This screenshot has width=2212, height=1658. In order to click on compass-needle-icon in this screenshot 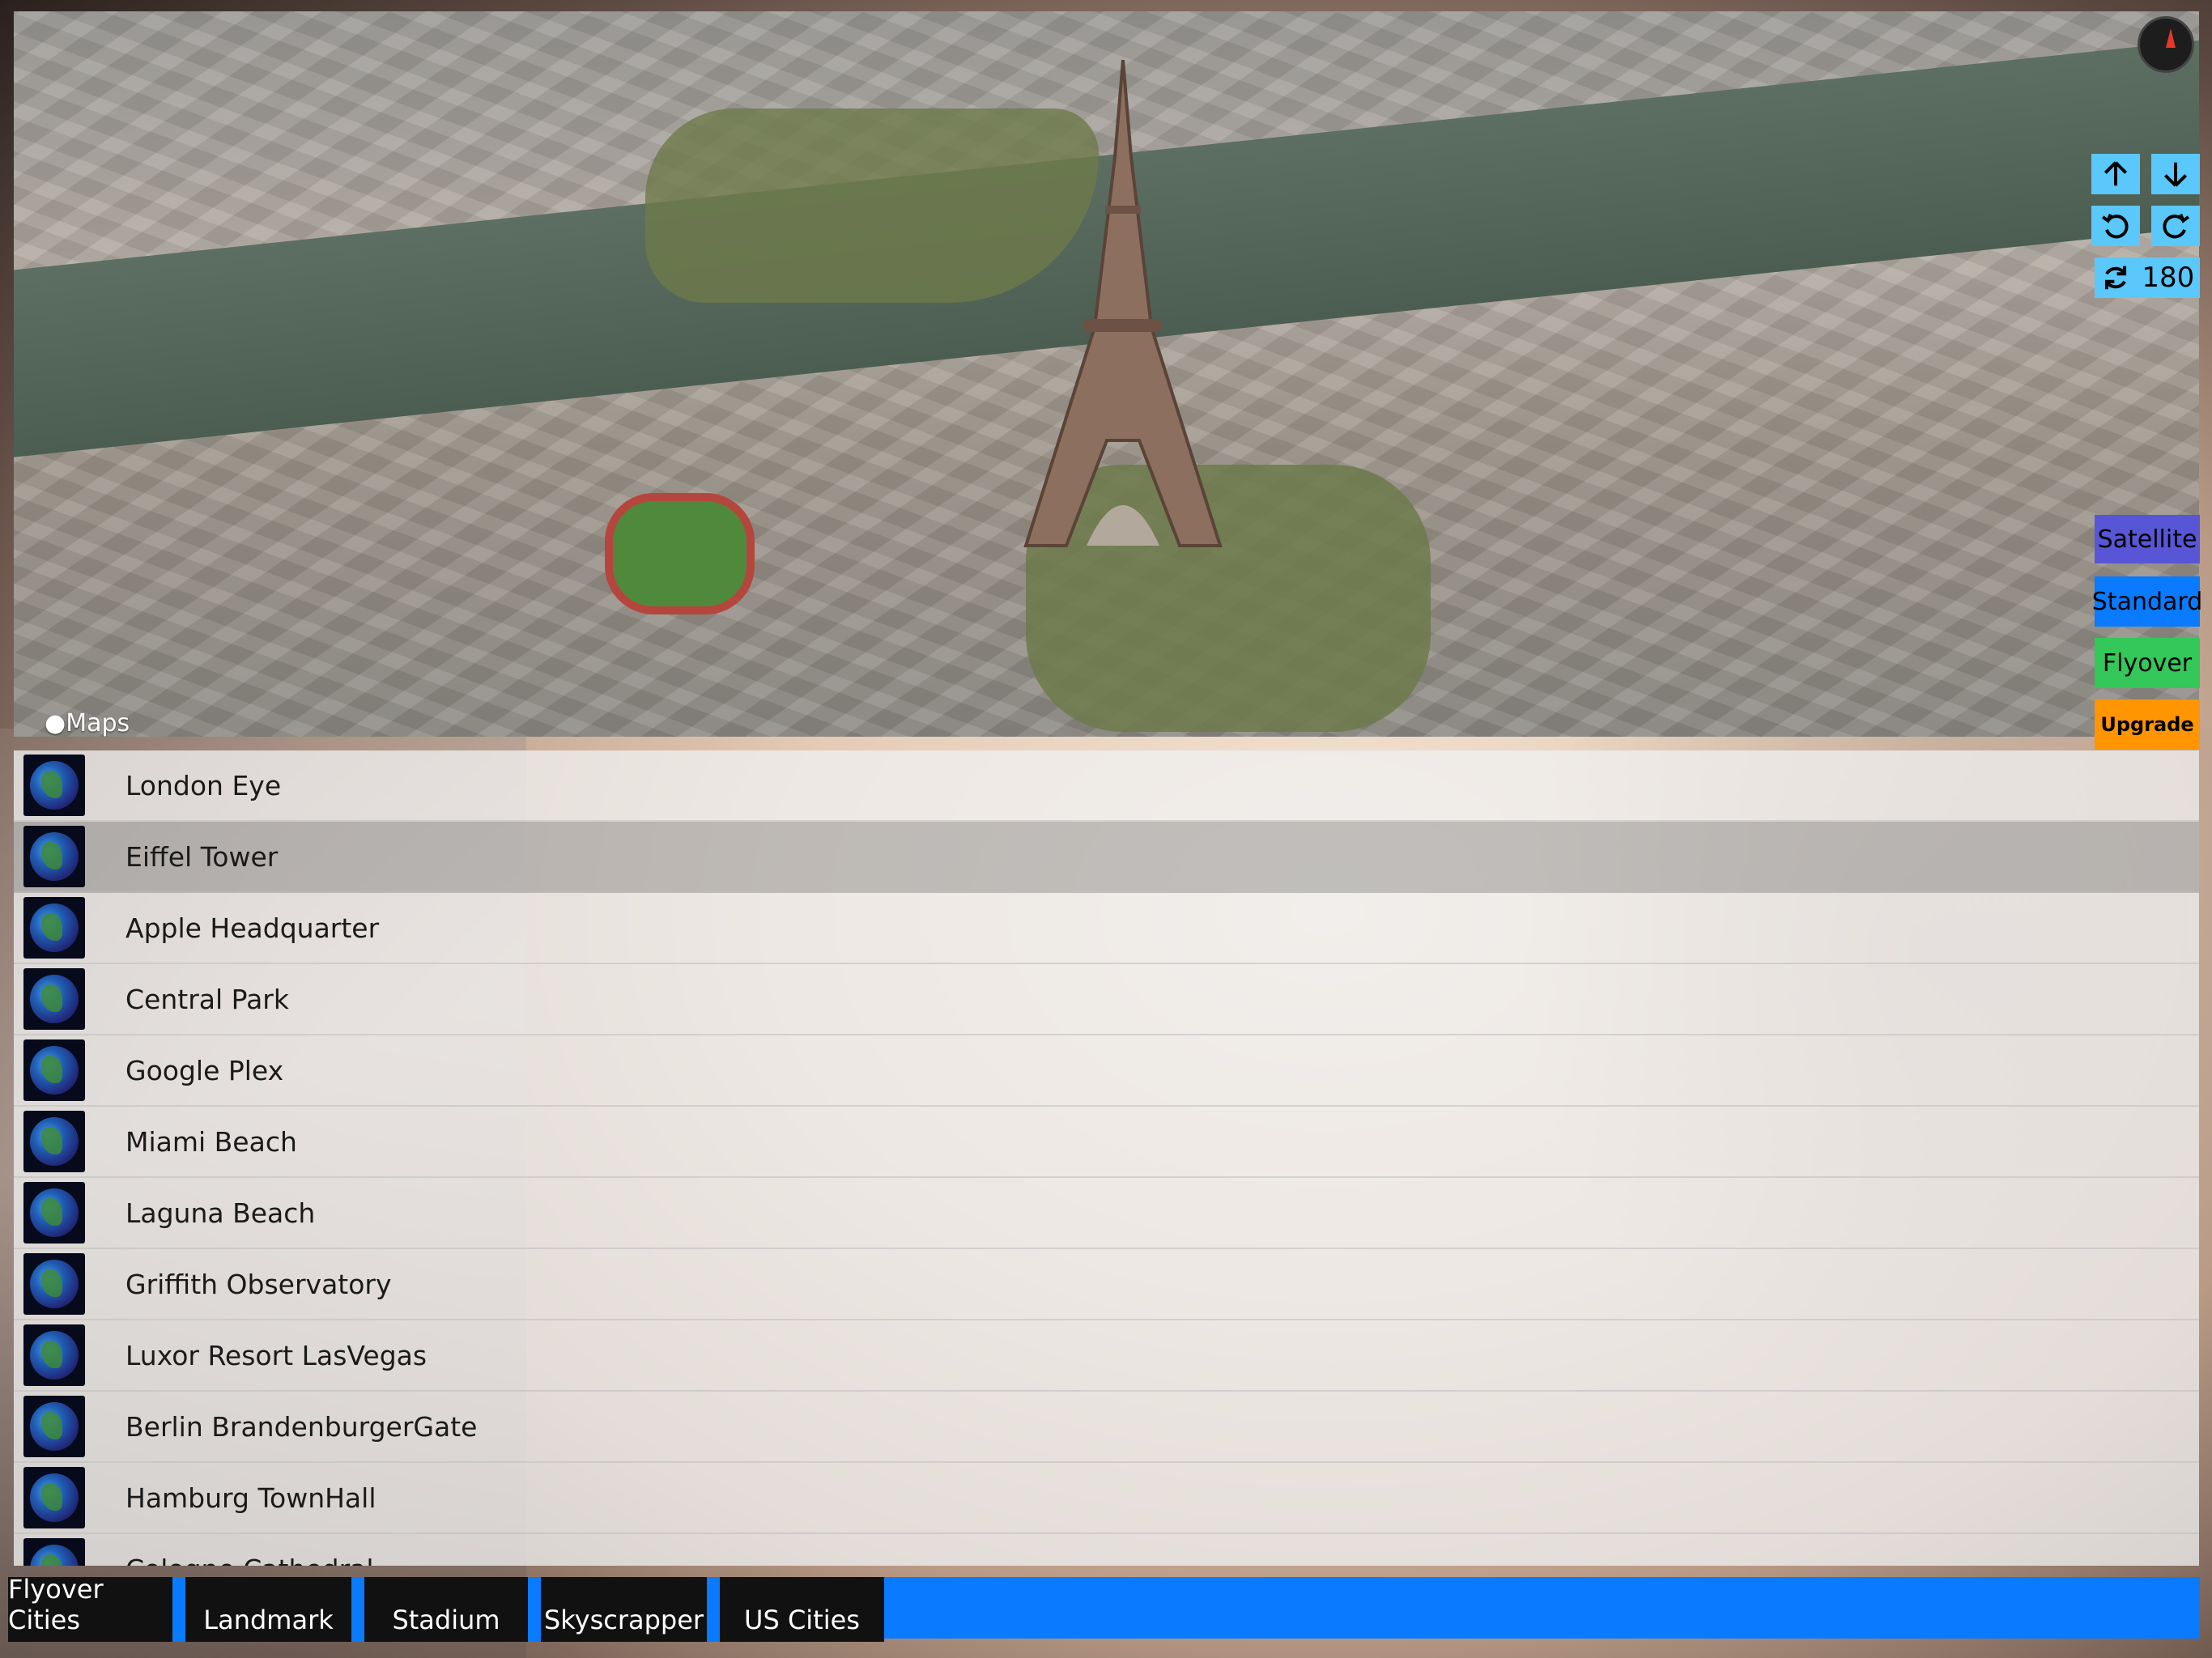, I will do `click(2171, 38)`.